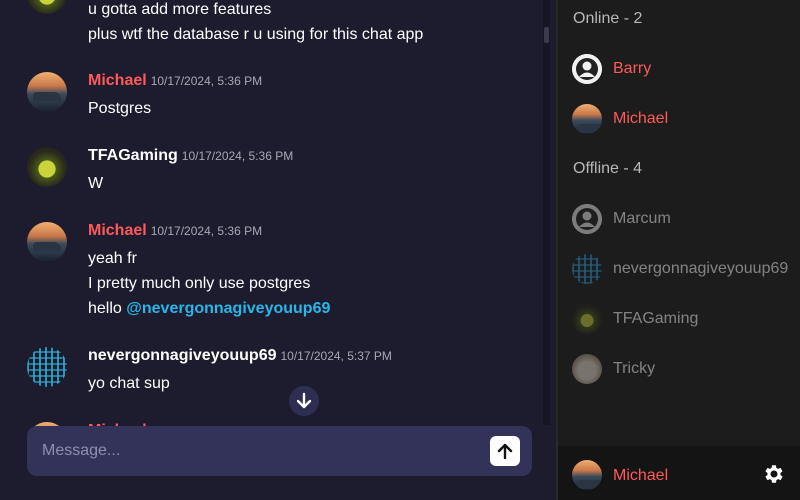 The image size is (800, 500). I want to click on message-author: nevergonnagiveyouup69, so click(182, 355).